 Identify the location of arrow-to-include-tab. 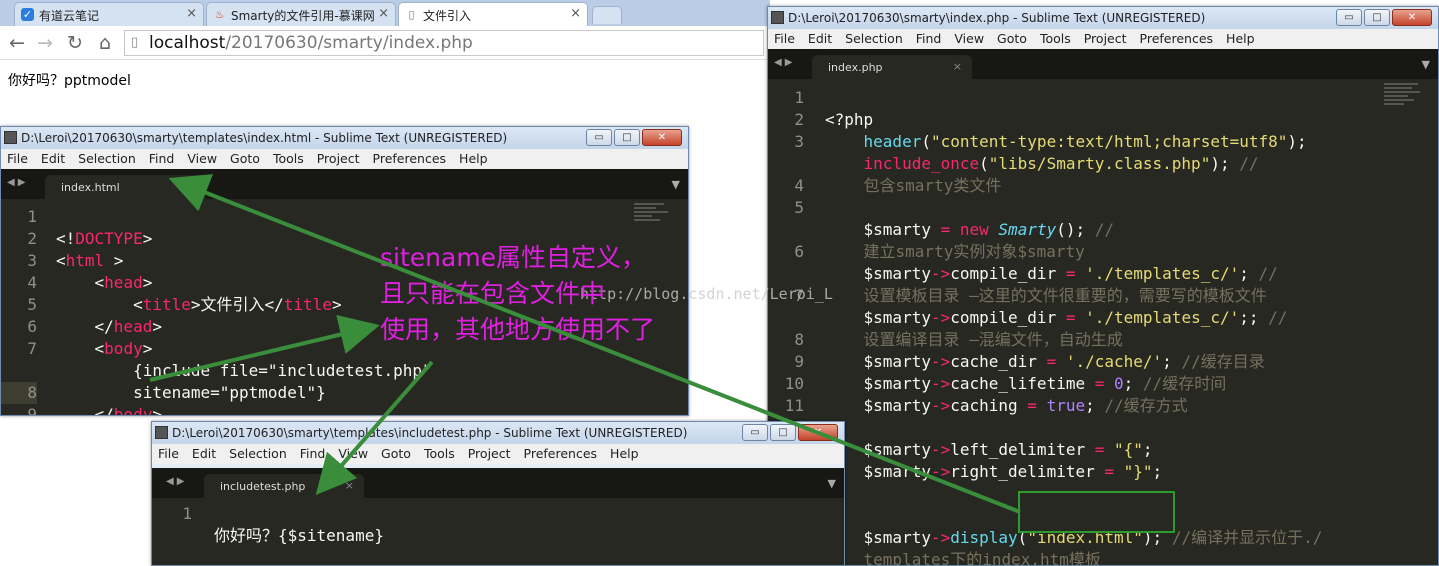
(374, 428).